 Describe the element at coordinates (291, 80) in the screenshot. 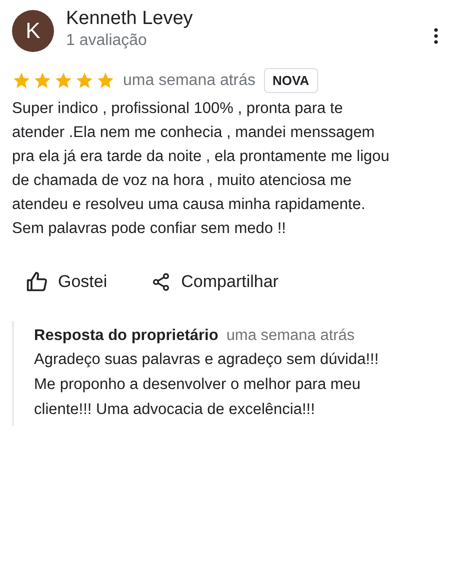

I see `new-badge: NOVA` at that location.